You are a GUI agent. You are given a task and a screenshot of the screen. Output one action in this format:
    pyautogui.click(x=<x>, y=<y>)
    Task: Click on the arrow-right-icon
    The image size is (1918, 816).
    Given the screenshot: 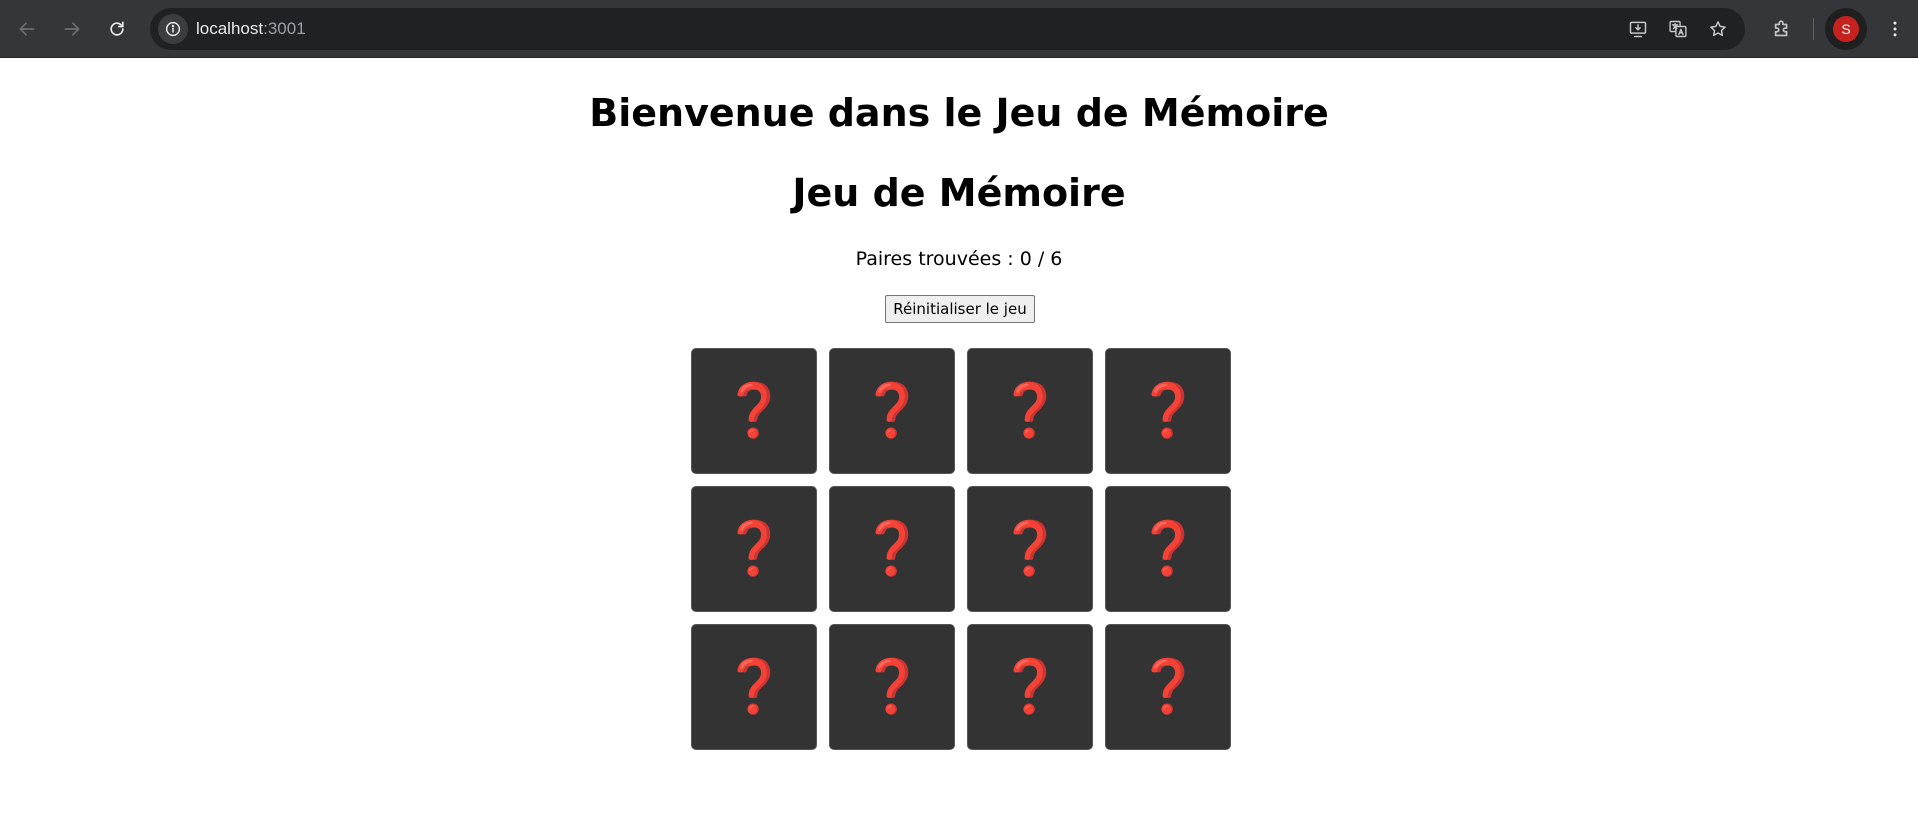 What is the action you would take?
    pyautogui.click(x=72, y=29)
    